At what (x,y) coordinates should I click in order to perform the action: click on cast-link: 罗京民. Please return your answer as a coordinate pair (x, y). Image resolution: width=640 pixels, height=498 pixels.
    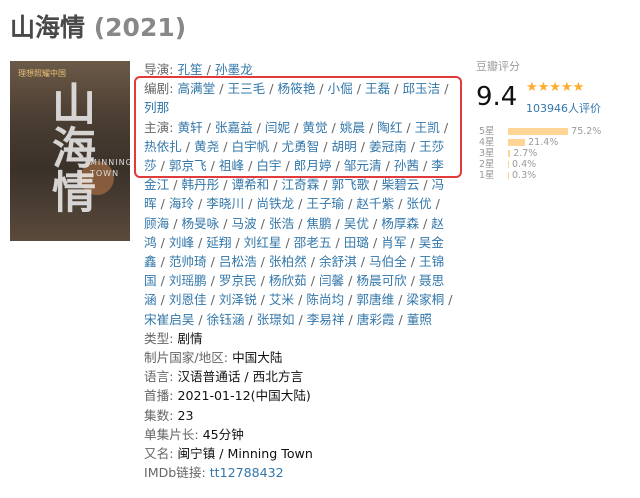
    Looking at the image, I should click on (238, 280).